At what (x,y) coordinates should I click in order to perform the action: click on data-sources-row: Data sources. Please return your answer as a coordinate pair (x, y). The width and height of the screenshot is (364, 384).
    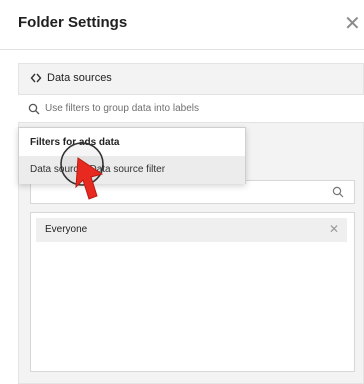
    Looking at the image, I should click on (191, 79).